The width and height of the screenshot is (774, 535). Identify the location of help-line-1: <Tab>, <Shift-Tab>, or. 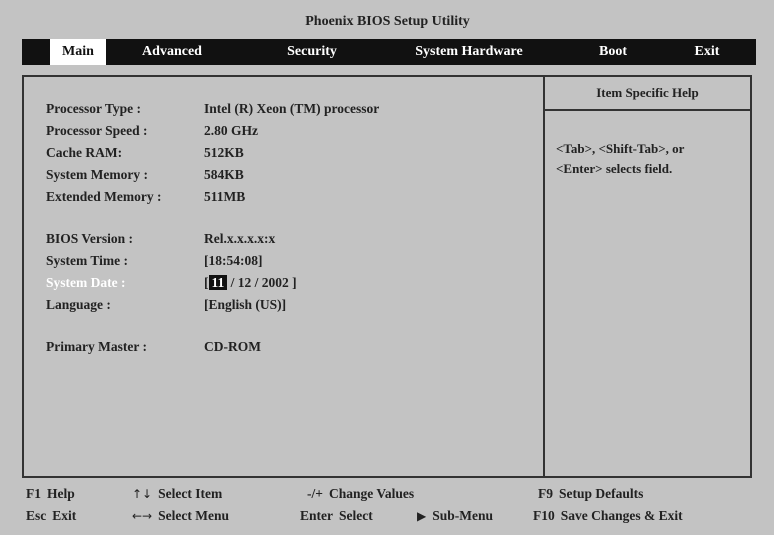
(620, 148).